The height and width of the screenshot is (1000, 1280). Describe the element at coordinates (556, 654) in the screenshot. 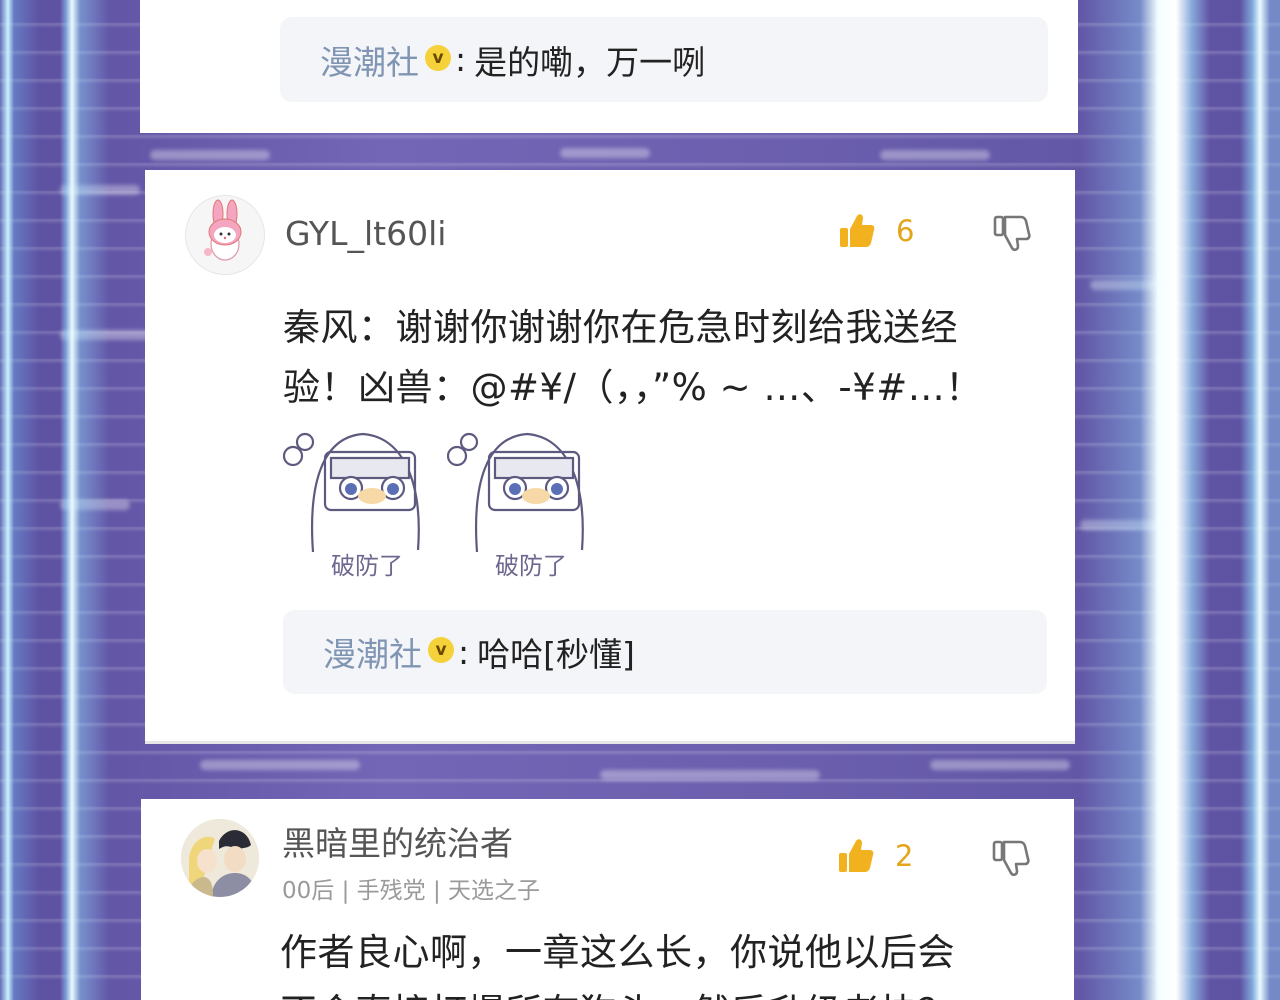

I see `reply-text: 哈哈[秒懂]` at that location.